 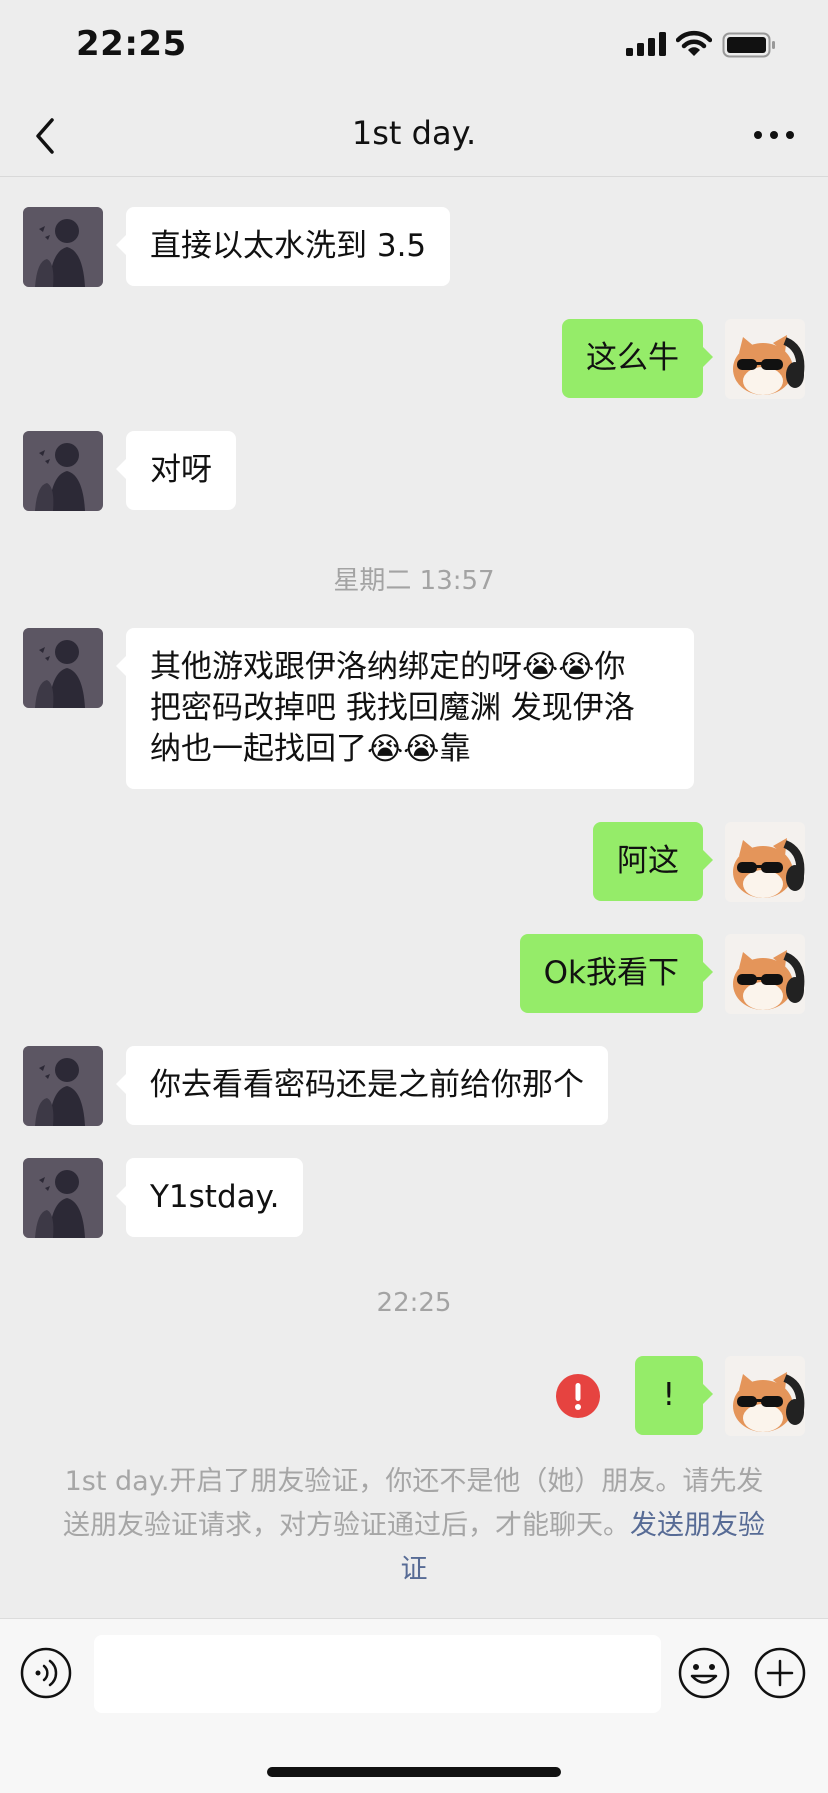 What do you see at coordinates (46, 1673) in the screenshot?
I see `voice-icon` at bounding box center [46, 1673].